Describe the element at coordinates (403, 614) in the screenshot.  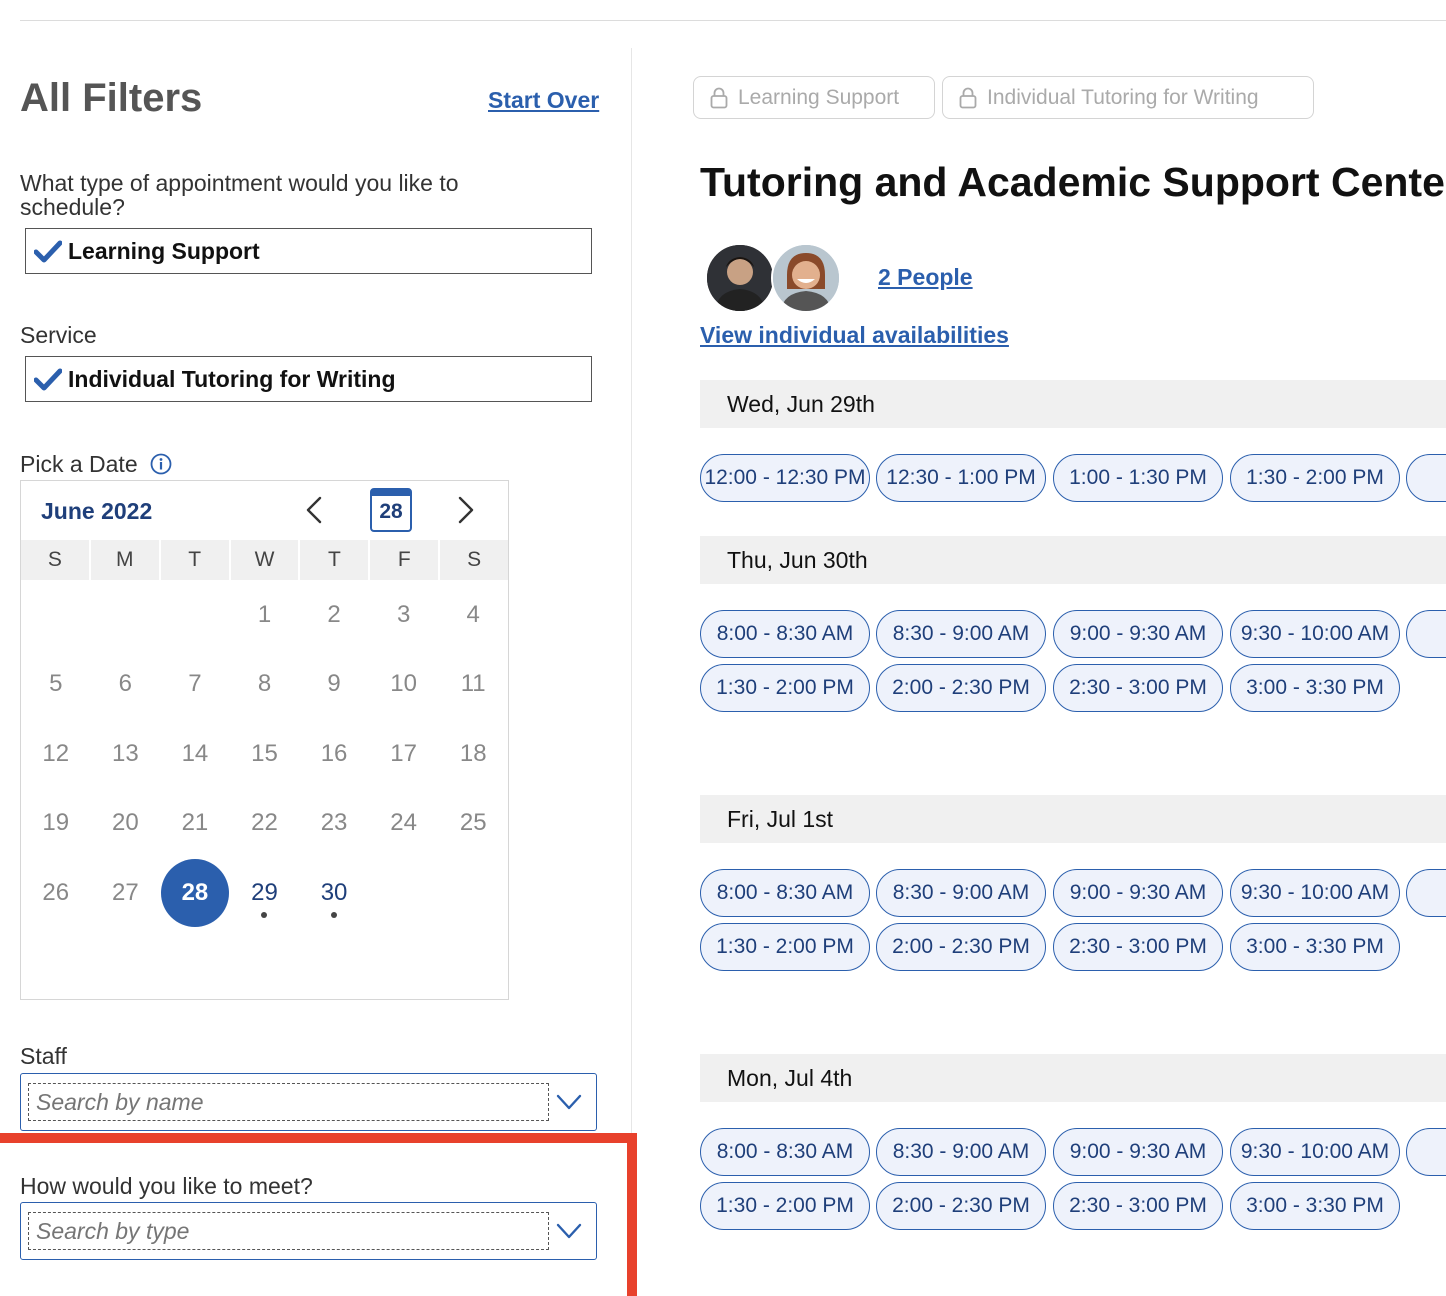
I see `calendar-day-number: 3` at that location.